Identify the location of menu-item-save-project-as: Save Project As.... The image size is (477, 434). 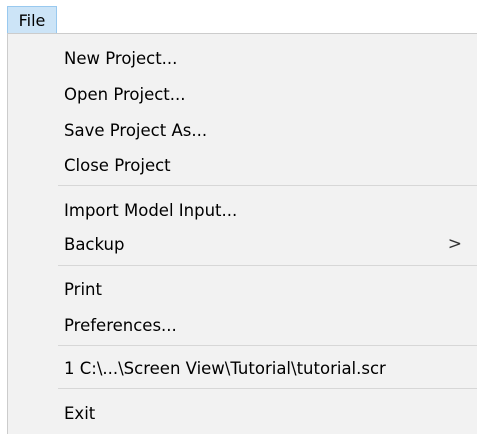
(242, 130).